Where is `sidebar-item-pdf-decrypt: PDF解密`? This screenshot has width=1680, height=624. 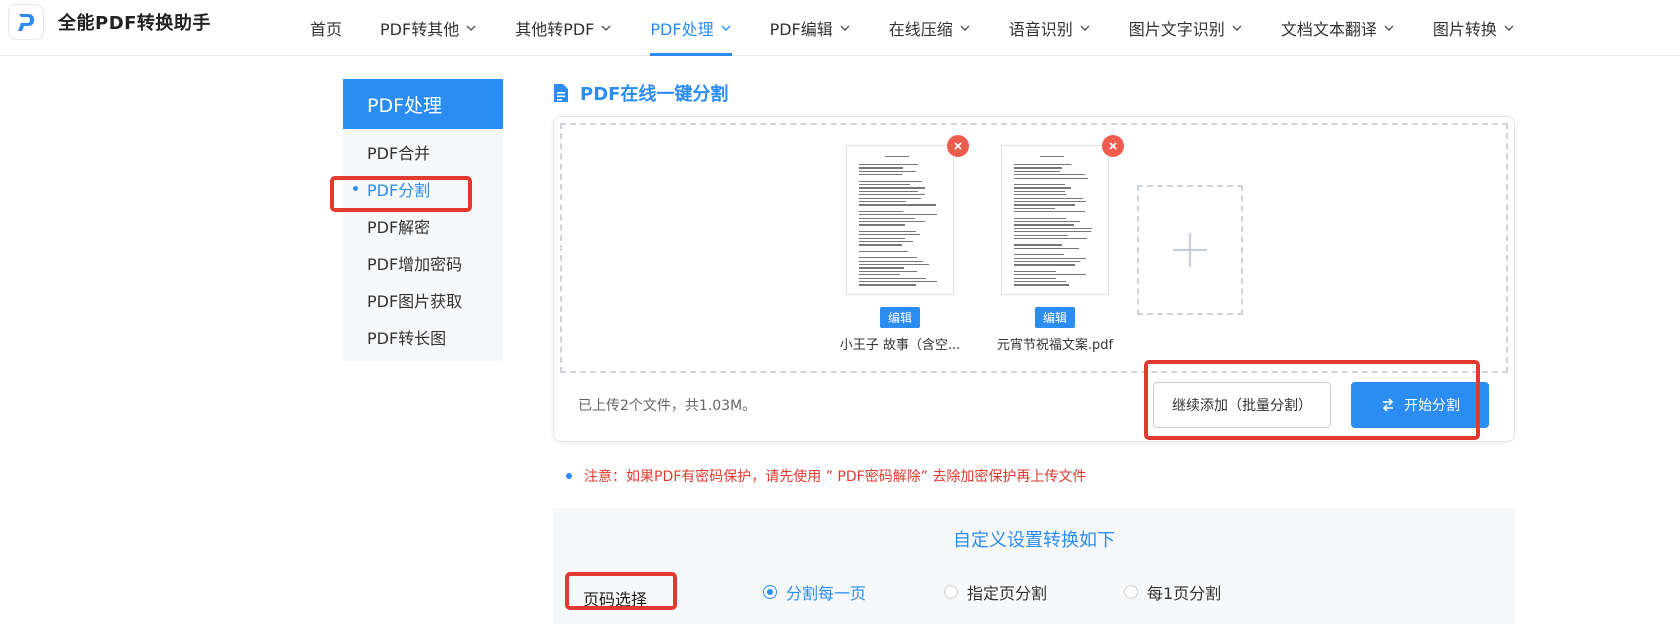 sidebar-item-pdf-decrypt: PDF解密 is located at coordinates (423, 225).